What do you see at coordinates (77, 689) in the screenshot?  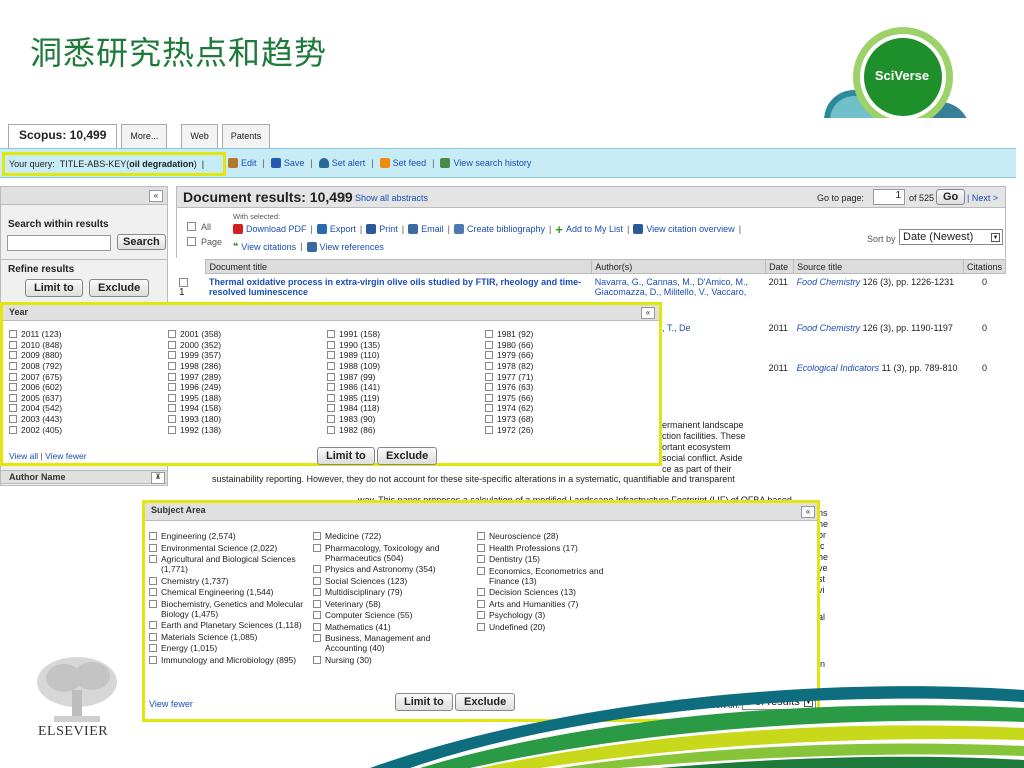 I see `elsevier-tree-logo` at bounding box center [77, 689].